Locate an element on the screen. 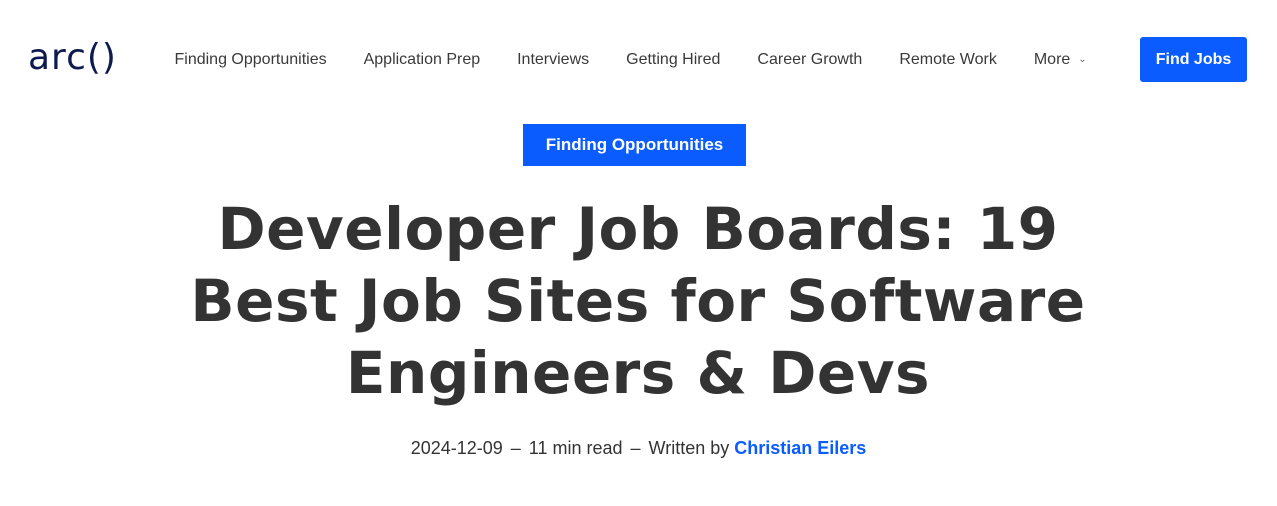  nav-item-remote-work: Remote Work is located at coordinates (948, 60).